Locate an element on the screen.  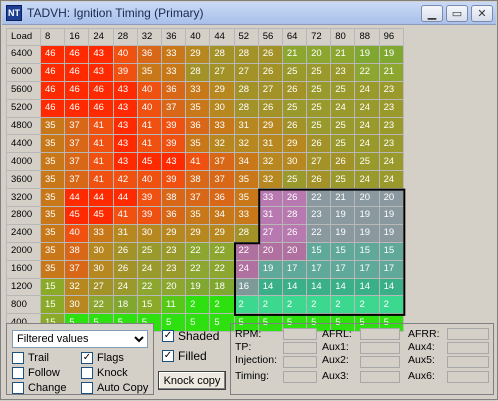
trail-checkbox: Trail is located at coordinates (30, 358).